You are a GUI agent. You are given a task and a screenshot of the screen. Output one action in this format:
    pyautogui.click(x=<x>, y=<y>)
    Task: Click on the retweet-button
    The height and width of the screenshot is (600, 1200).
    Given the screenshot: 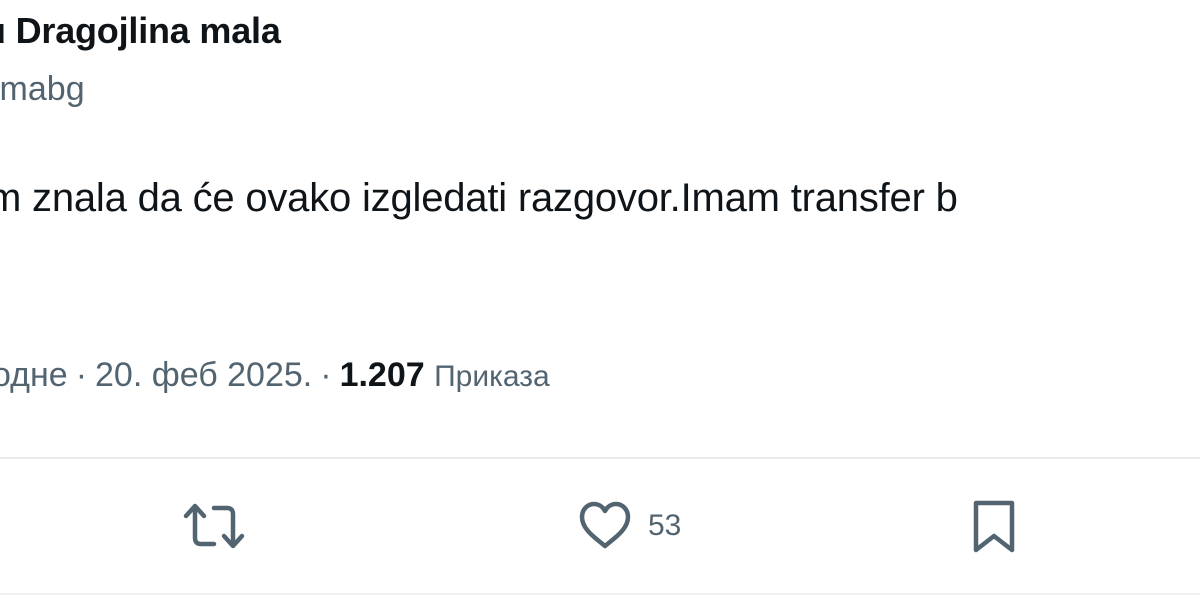 What is the action you would take?
    pyautogui.click(x=214, y=526)
    